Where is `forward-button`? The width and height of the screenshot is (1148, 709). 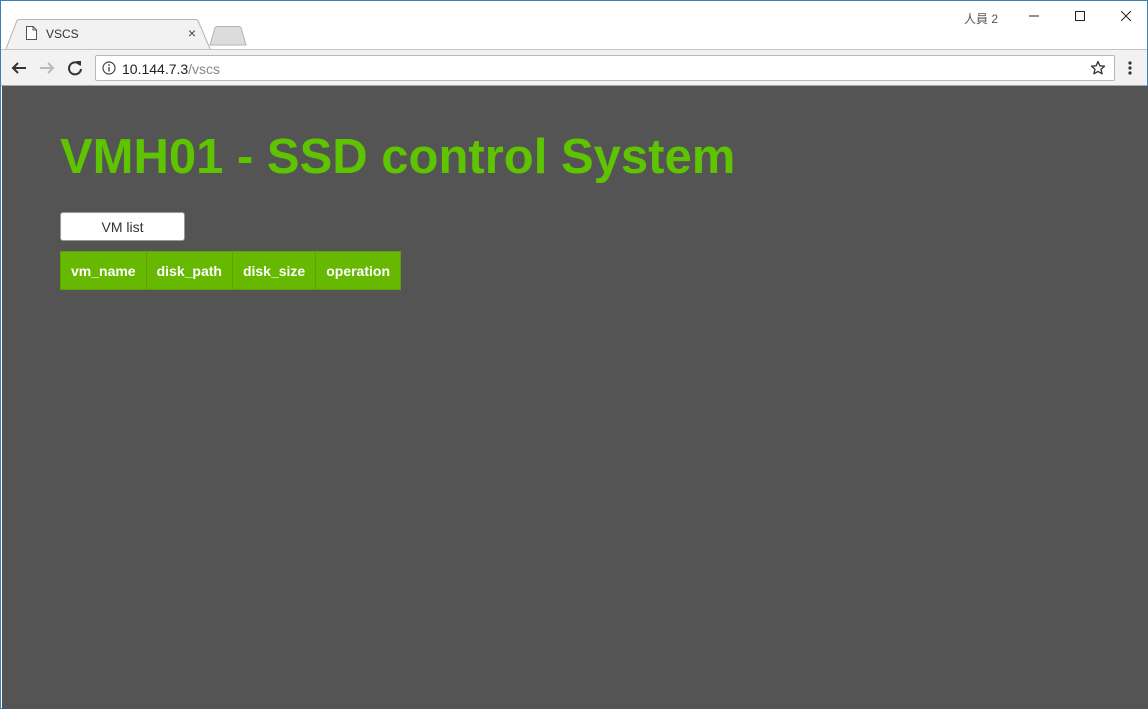
forward-button is located at coordinates (47, 68).